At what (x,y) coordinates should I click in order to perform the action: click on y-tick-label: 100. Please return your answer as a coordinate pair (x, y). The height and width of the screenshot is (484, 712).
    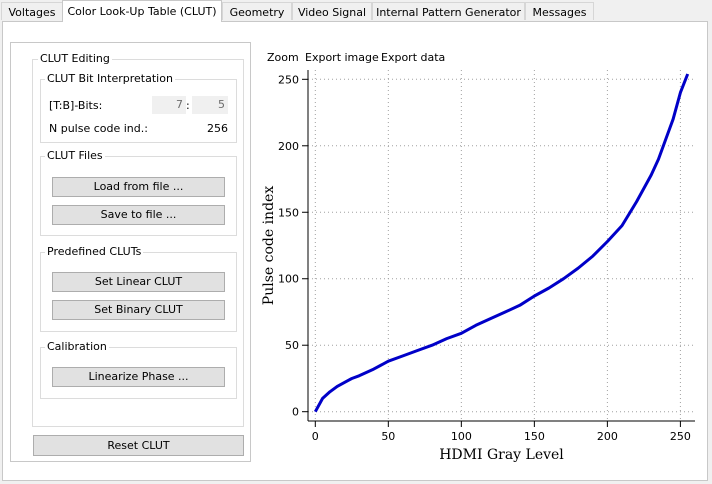
    Looking at the image, I should click on (288, 279).